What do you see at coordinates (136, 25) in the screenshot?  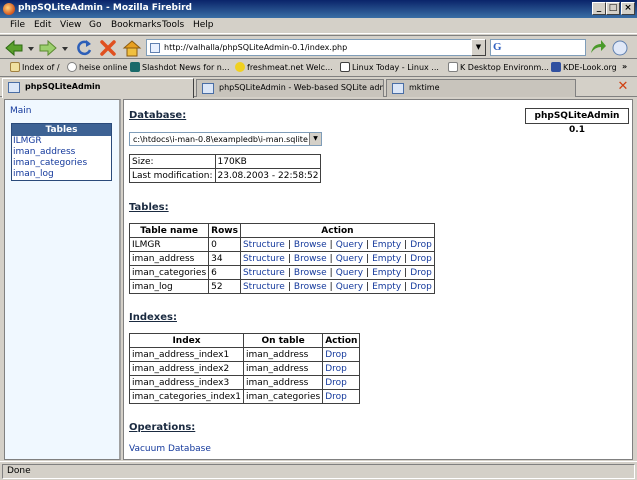 I see `menu-bookmarks: Bookmarks` at bounding box center [136, 25].